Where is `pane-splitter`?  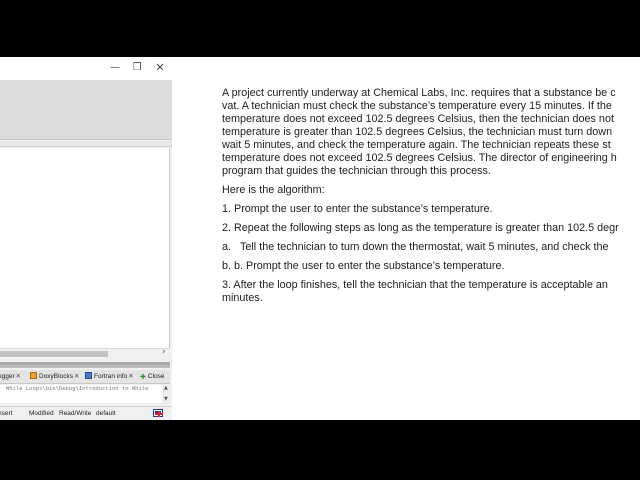 pane-splitter is located at coordinates (85, 365).